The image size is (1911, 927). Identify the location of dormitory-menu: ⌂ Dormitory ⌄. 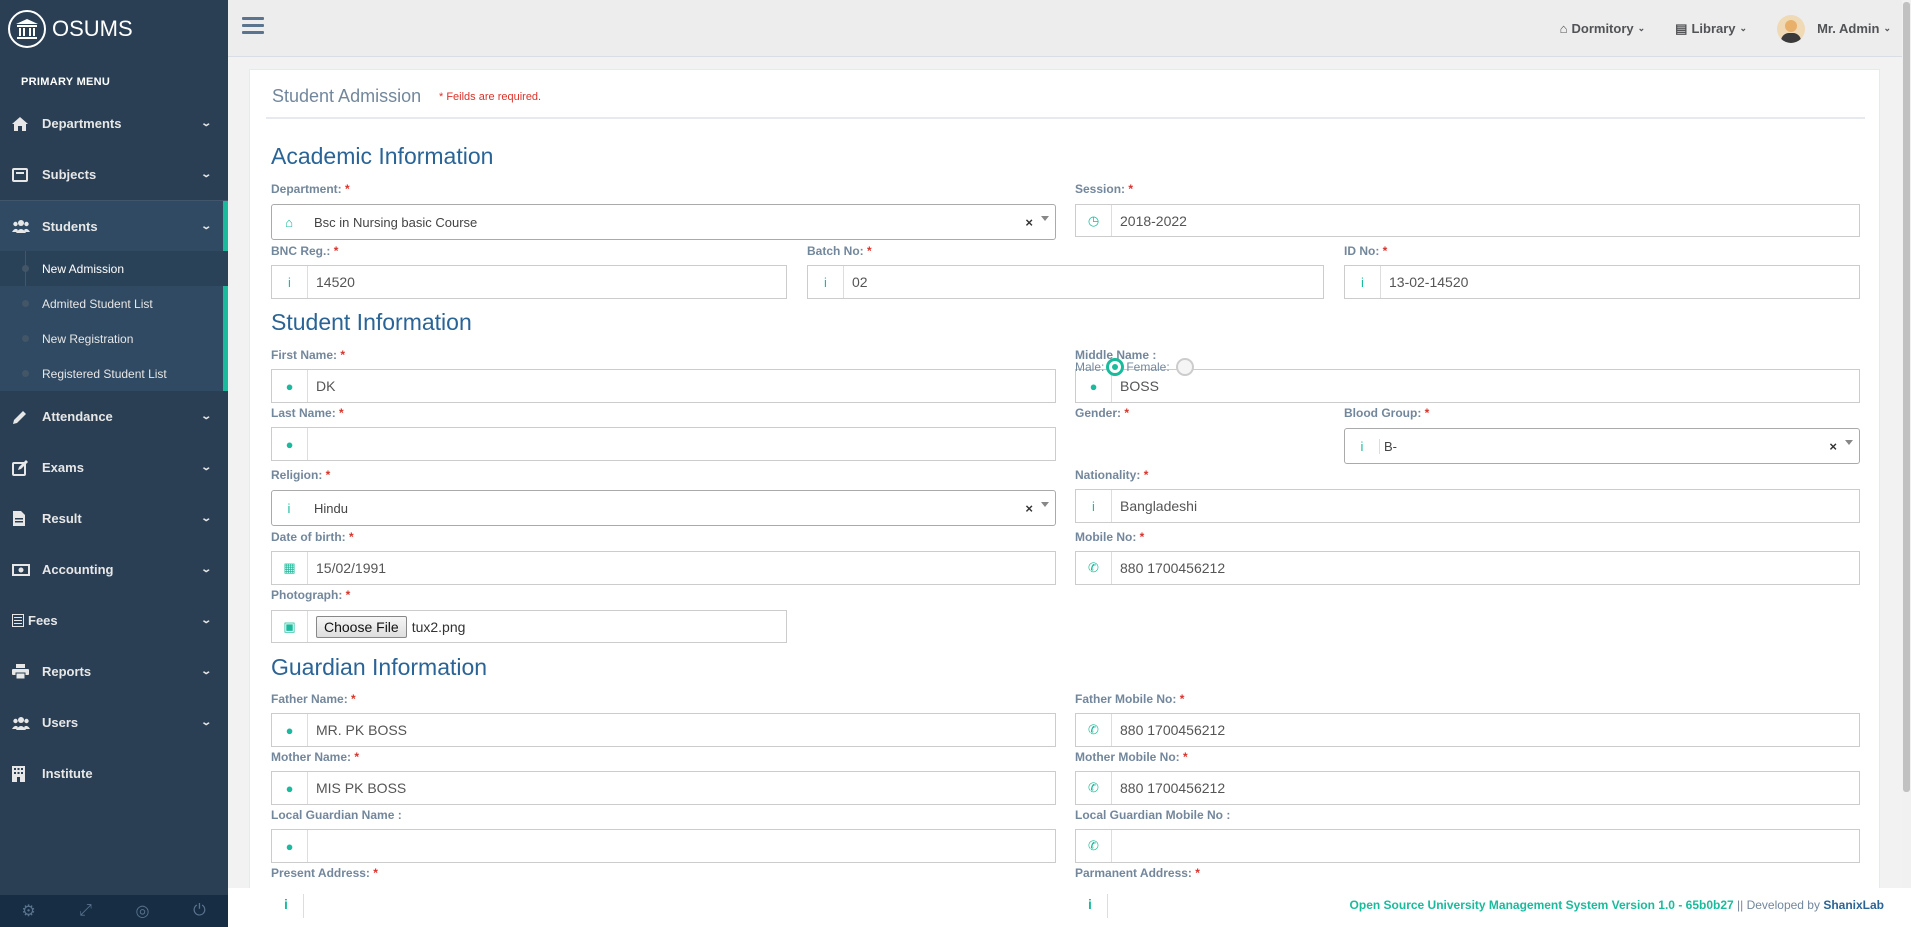
(1603, 28).